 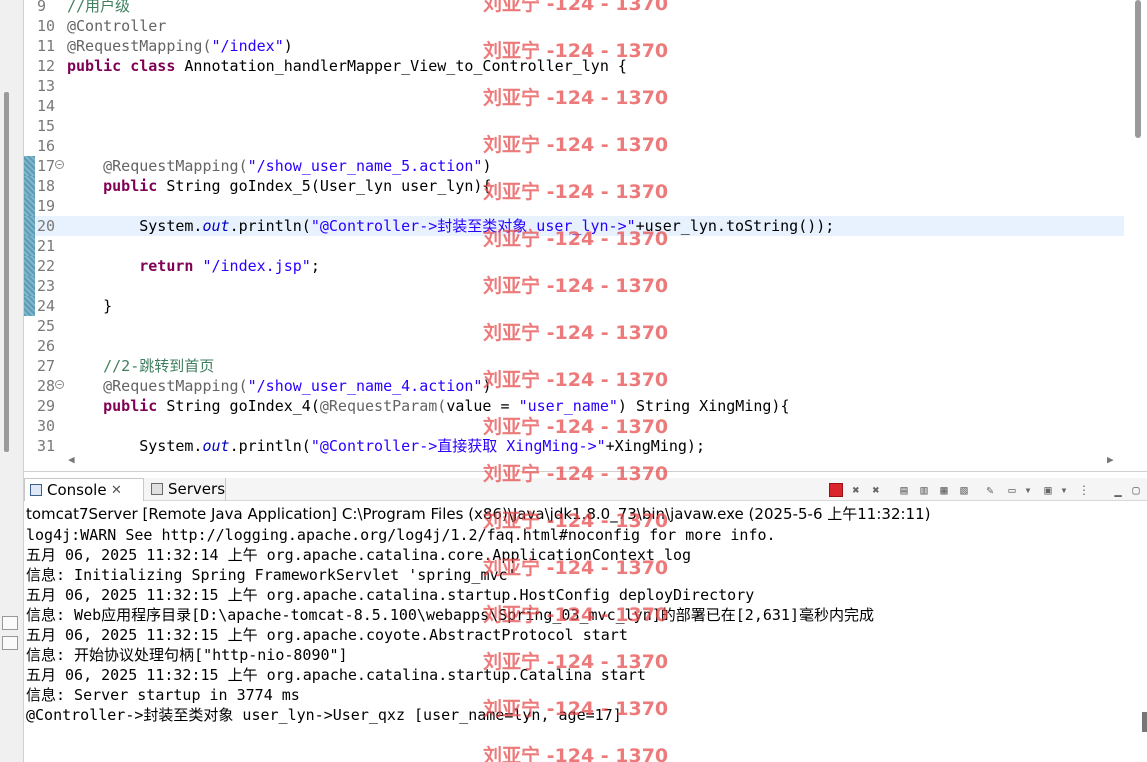 I want to click on code-token: value =, so click(x=482, y=406).